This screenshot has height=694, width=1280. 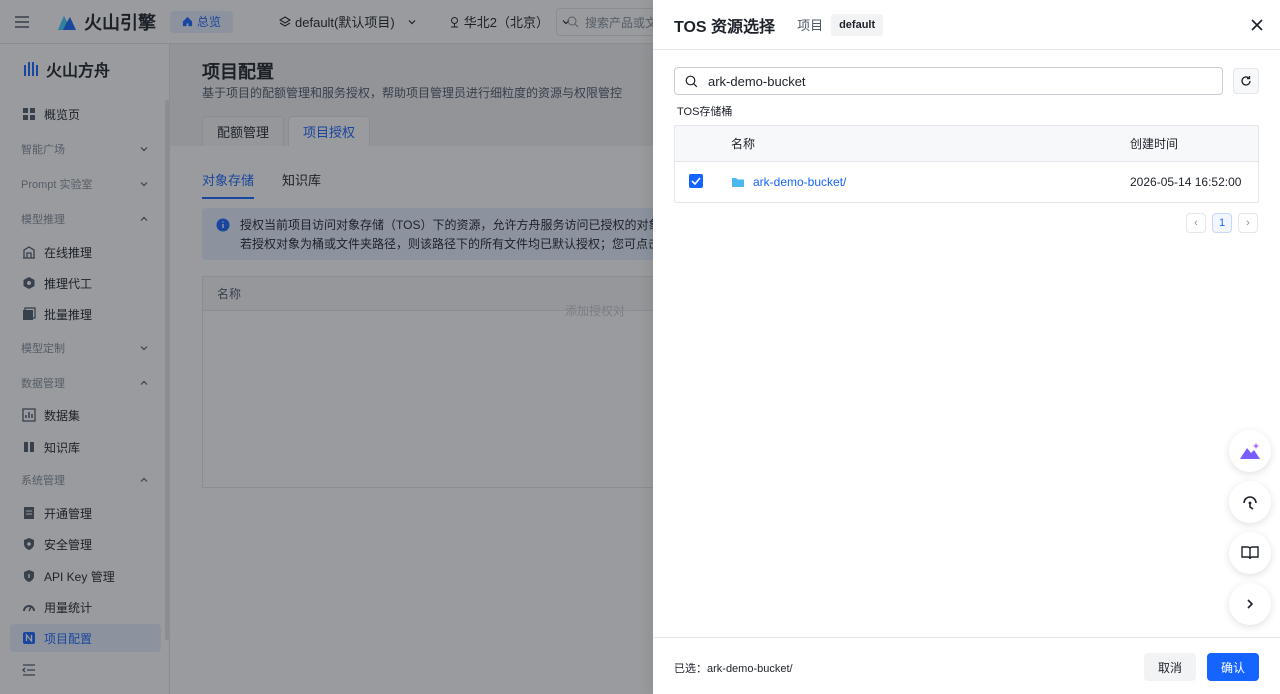 What do you see at coordinates (743, 144) in the screenshot?
I see `column-name: 名称` at bounding box center [743, 144].